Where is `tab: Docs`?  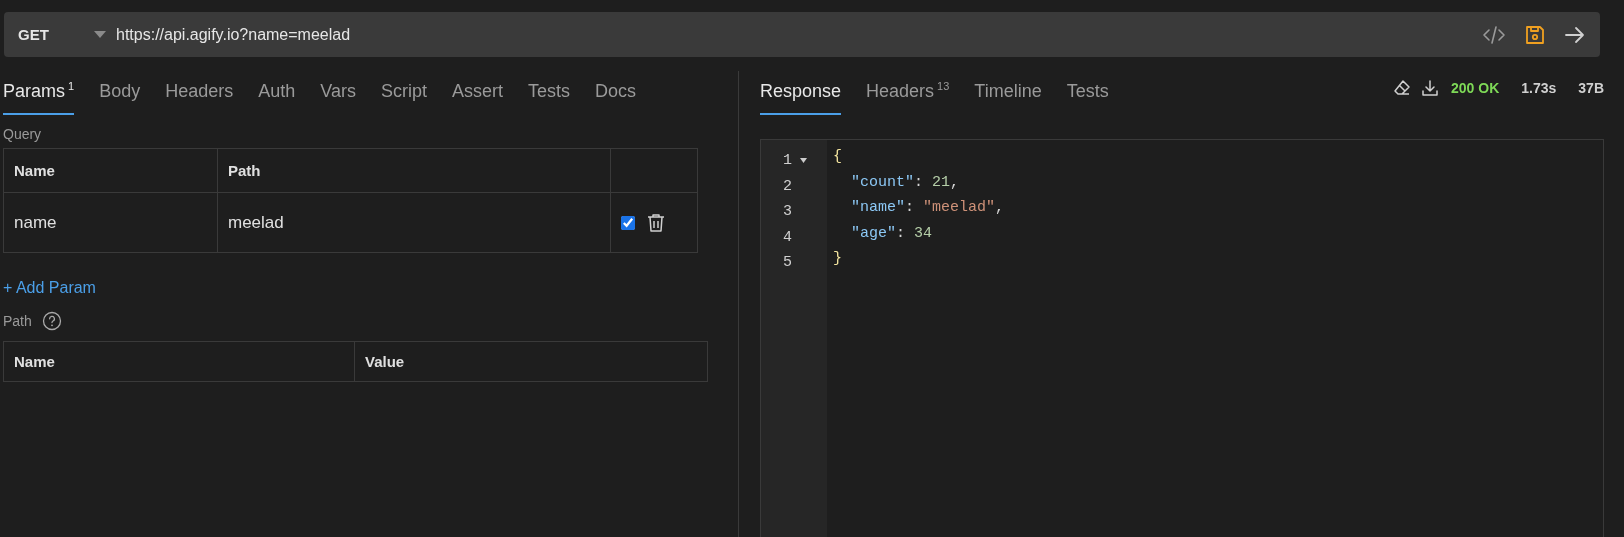 tab: Docs is located at coordinates (615, 97).